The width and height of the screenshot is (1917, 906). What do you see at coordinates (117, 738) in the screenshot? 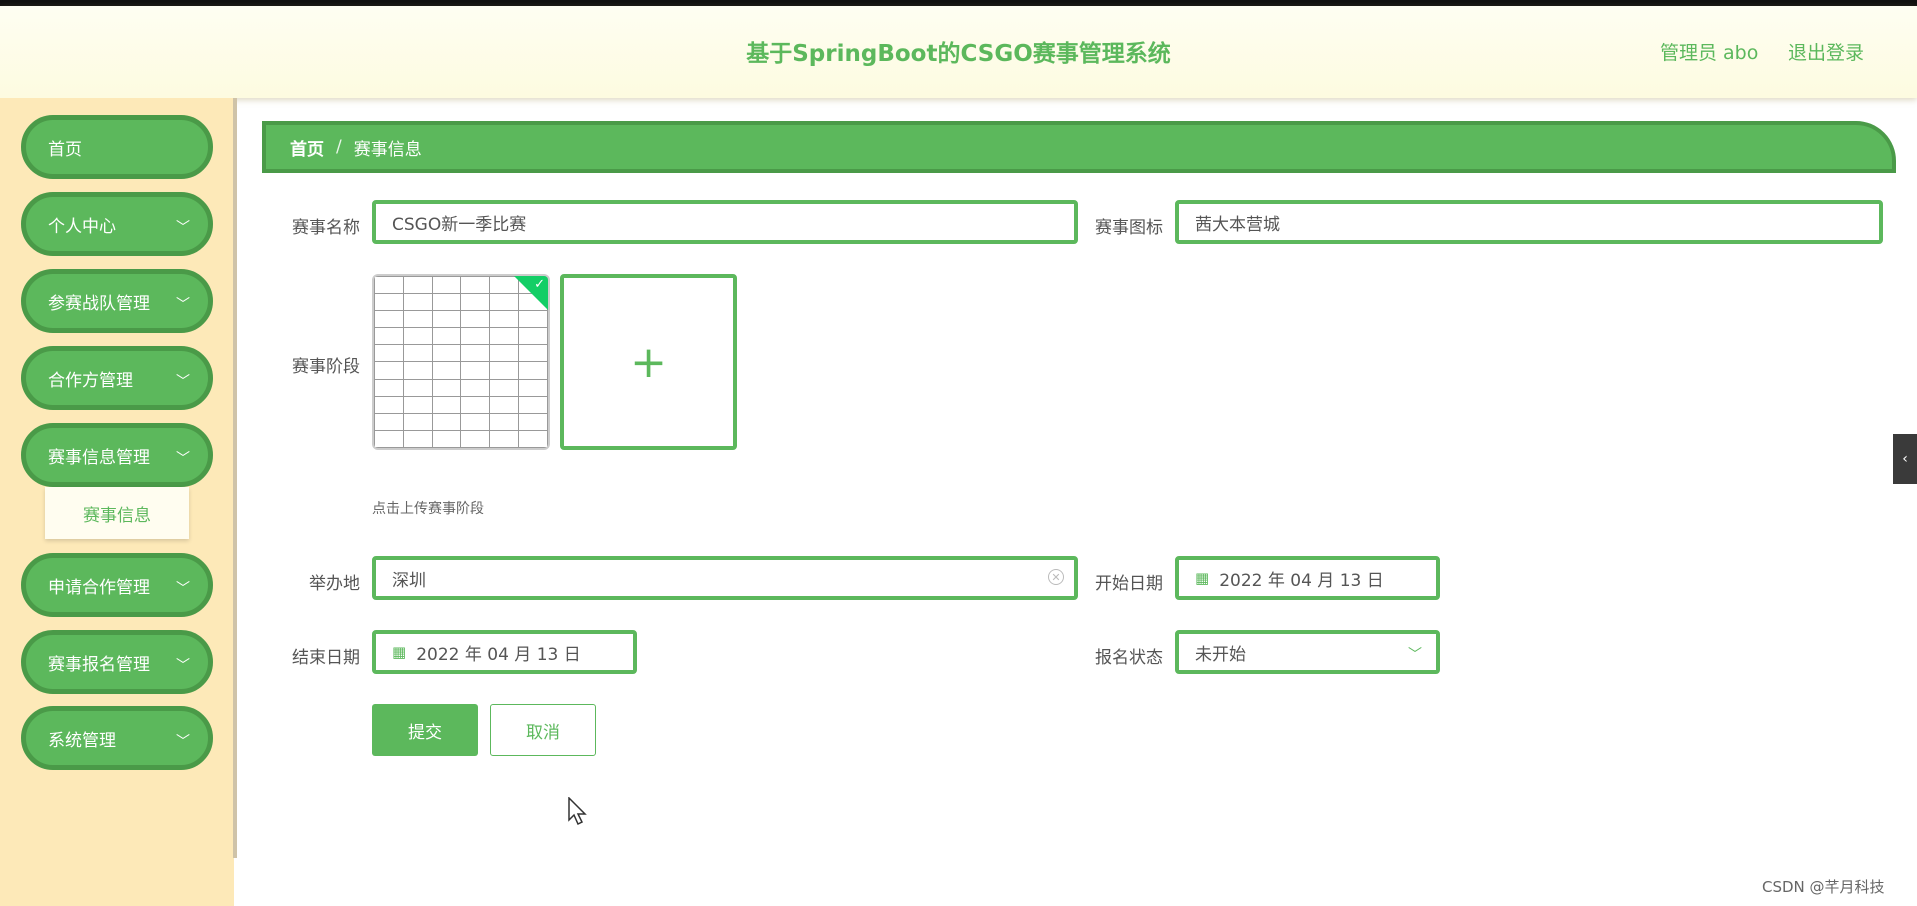
I see `sidebar-item-system: 系统管理 ﹀` at bounding box center [117, 738].